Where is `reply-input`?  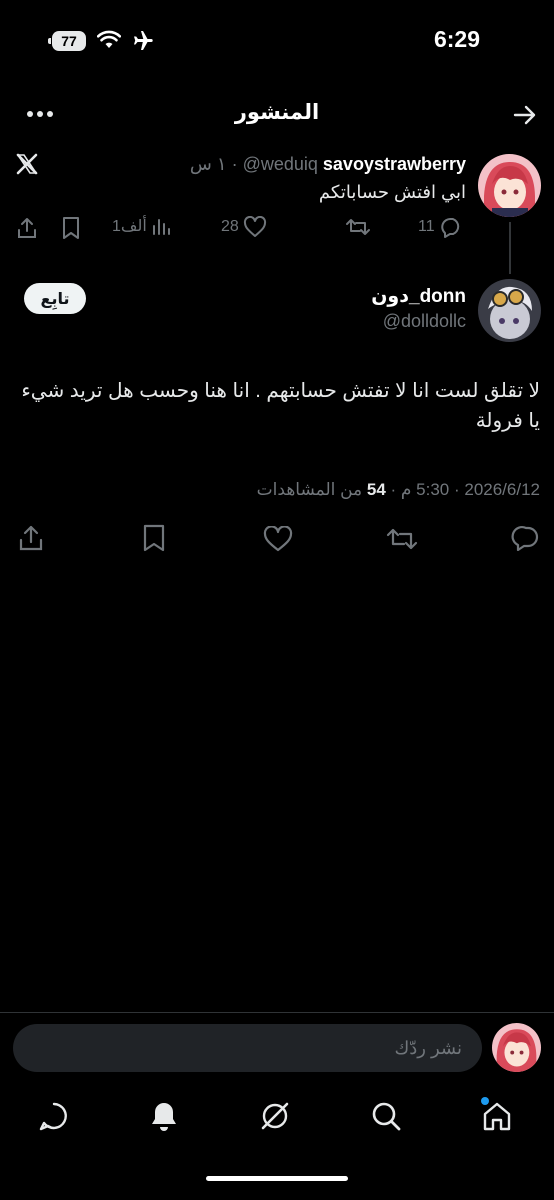
reply-input is located at coordinates (247, 1048).